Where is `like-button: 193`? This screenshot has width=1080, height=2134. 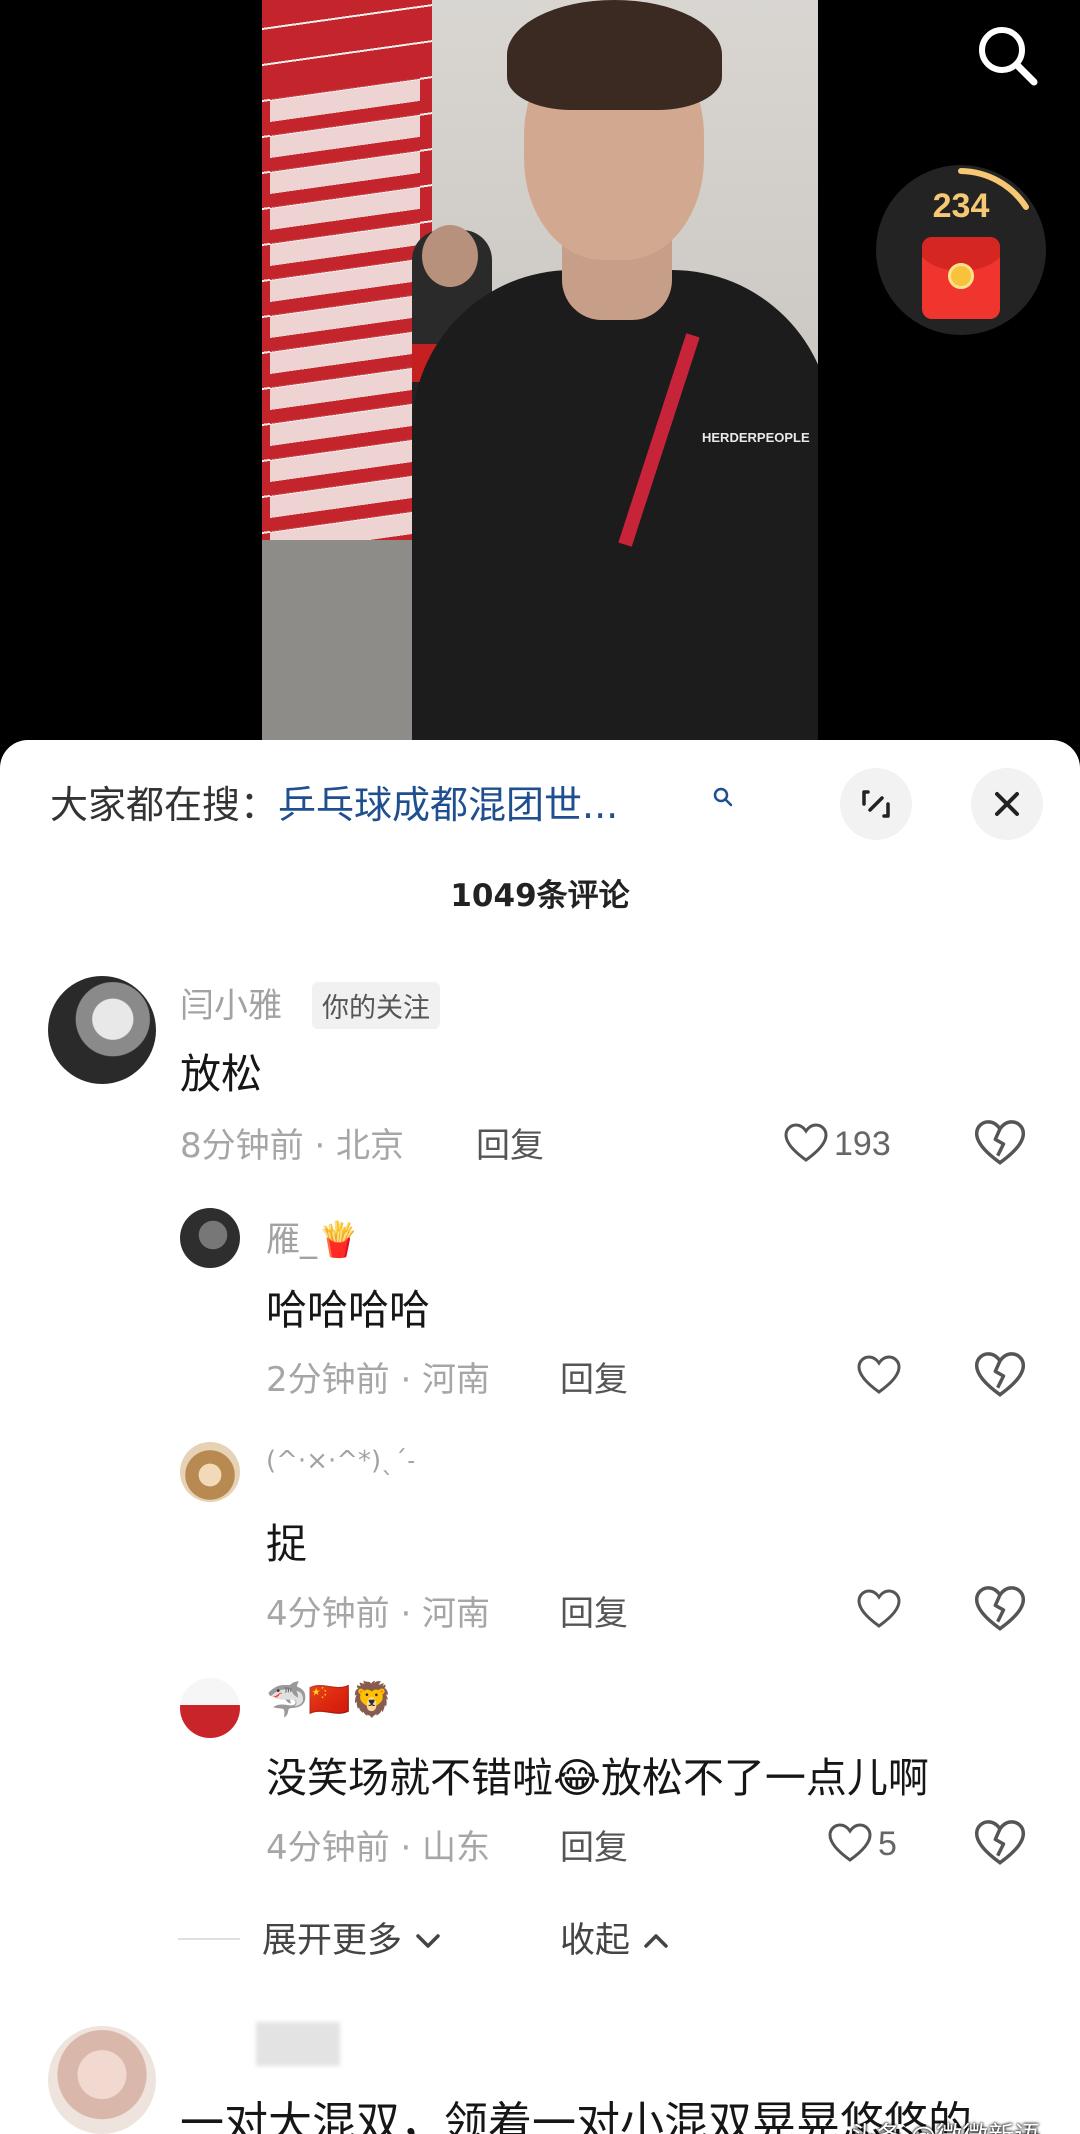
like-button: 193 is located at coordinates (836, 1144).